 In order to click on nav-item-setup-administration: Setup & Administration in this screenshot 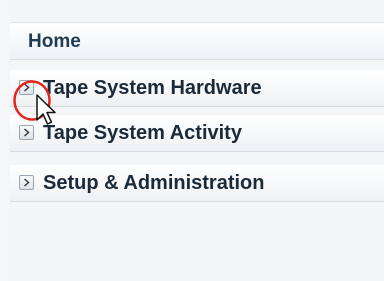, I will do `click(197, 183)`.